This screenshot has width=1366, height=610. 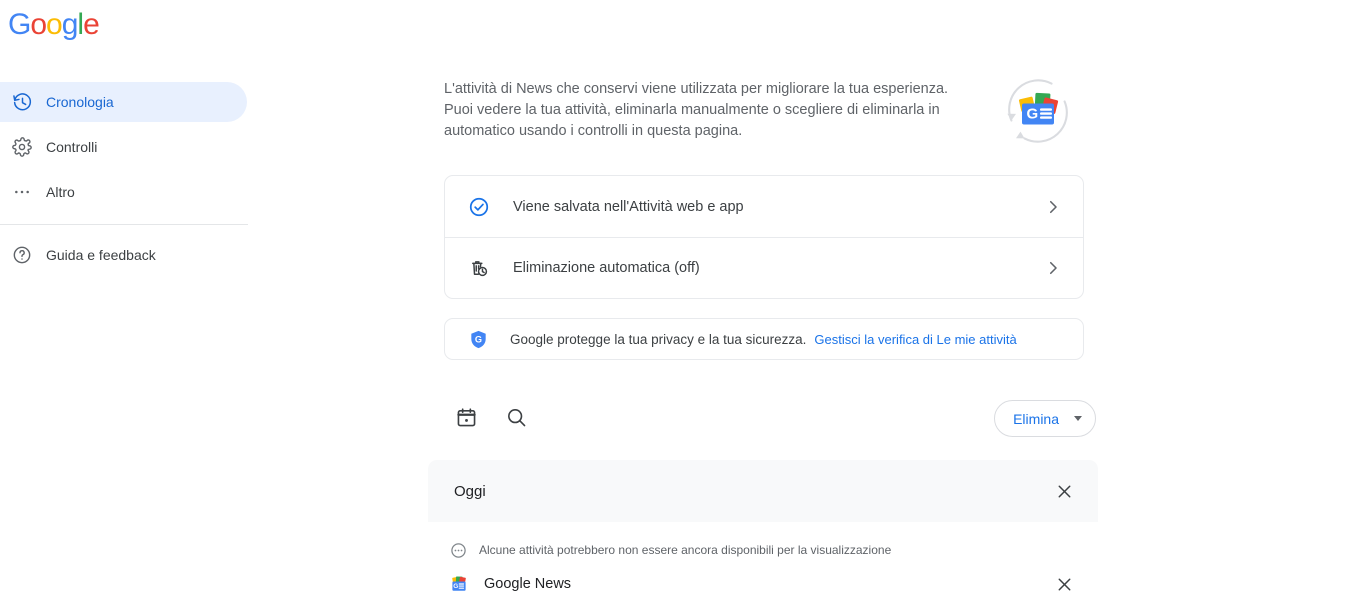 What do you see at coordinates (479, 207) in the screenshot?
I see `check-circle-icon` at bounding box center [479, 207].